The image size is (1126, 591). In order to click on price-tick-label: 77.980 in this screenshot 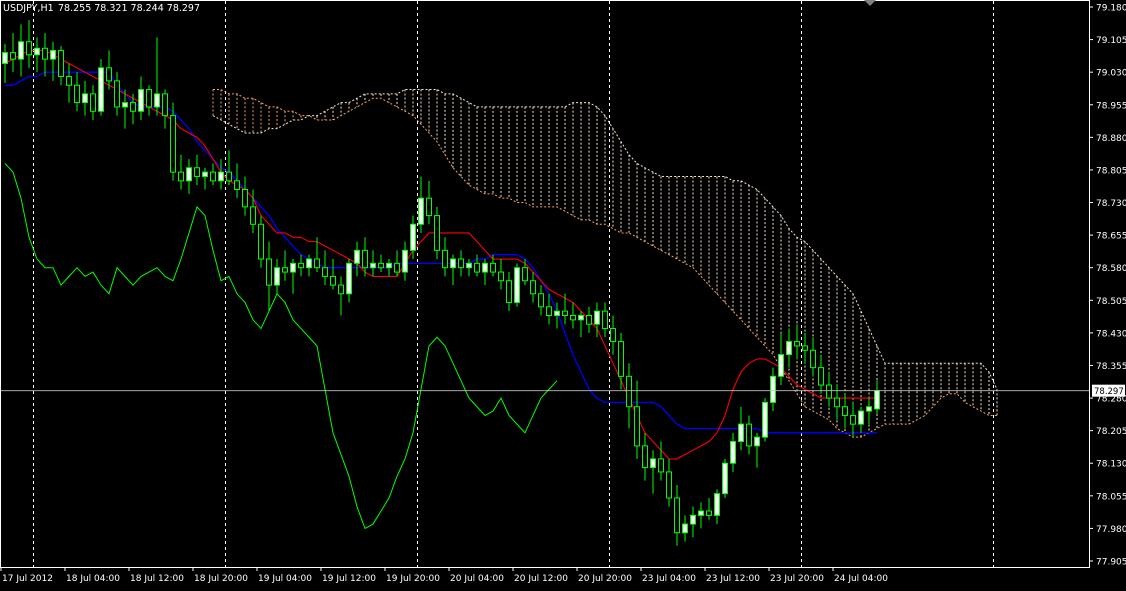, I will do `click(1111, 530)`.